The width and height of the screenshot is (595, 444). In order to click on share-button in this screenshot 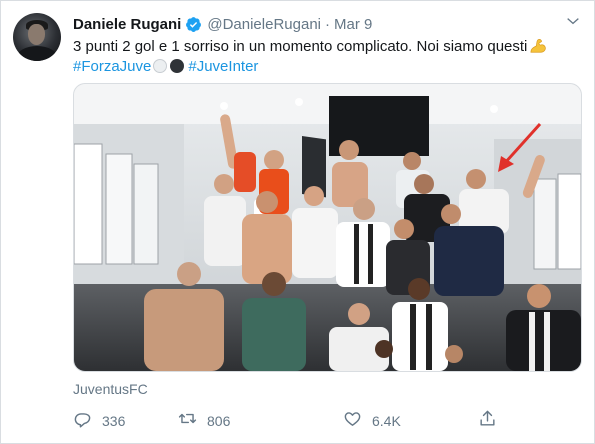, I will do `click(487, 421)`.